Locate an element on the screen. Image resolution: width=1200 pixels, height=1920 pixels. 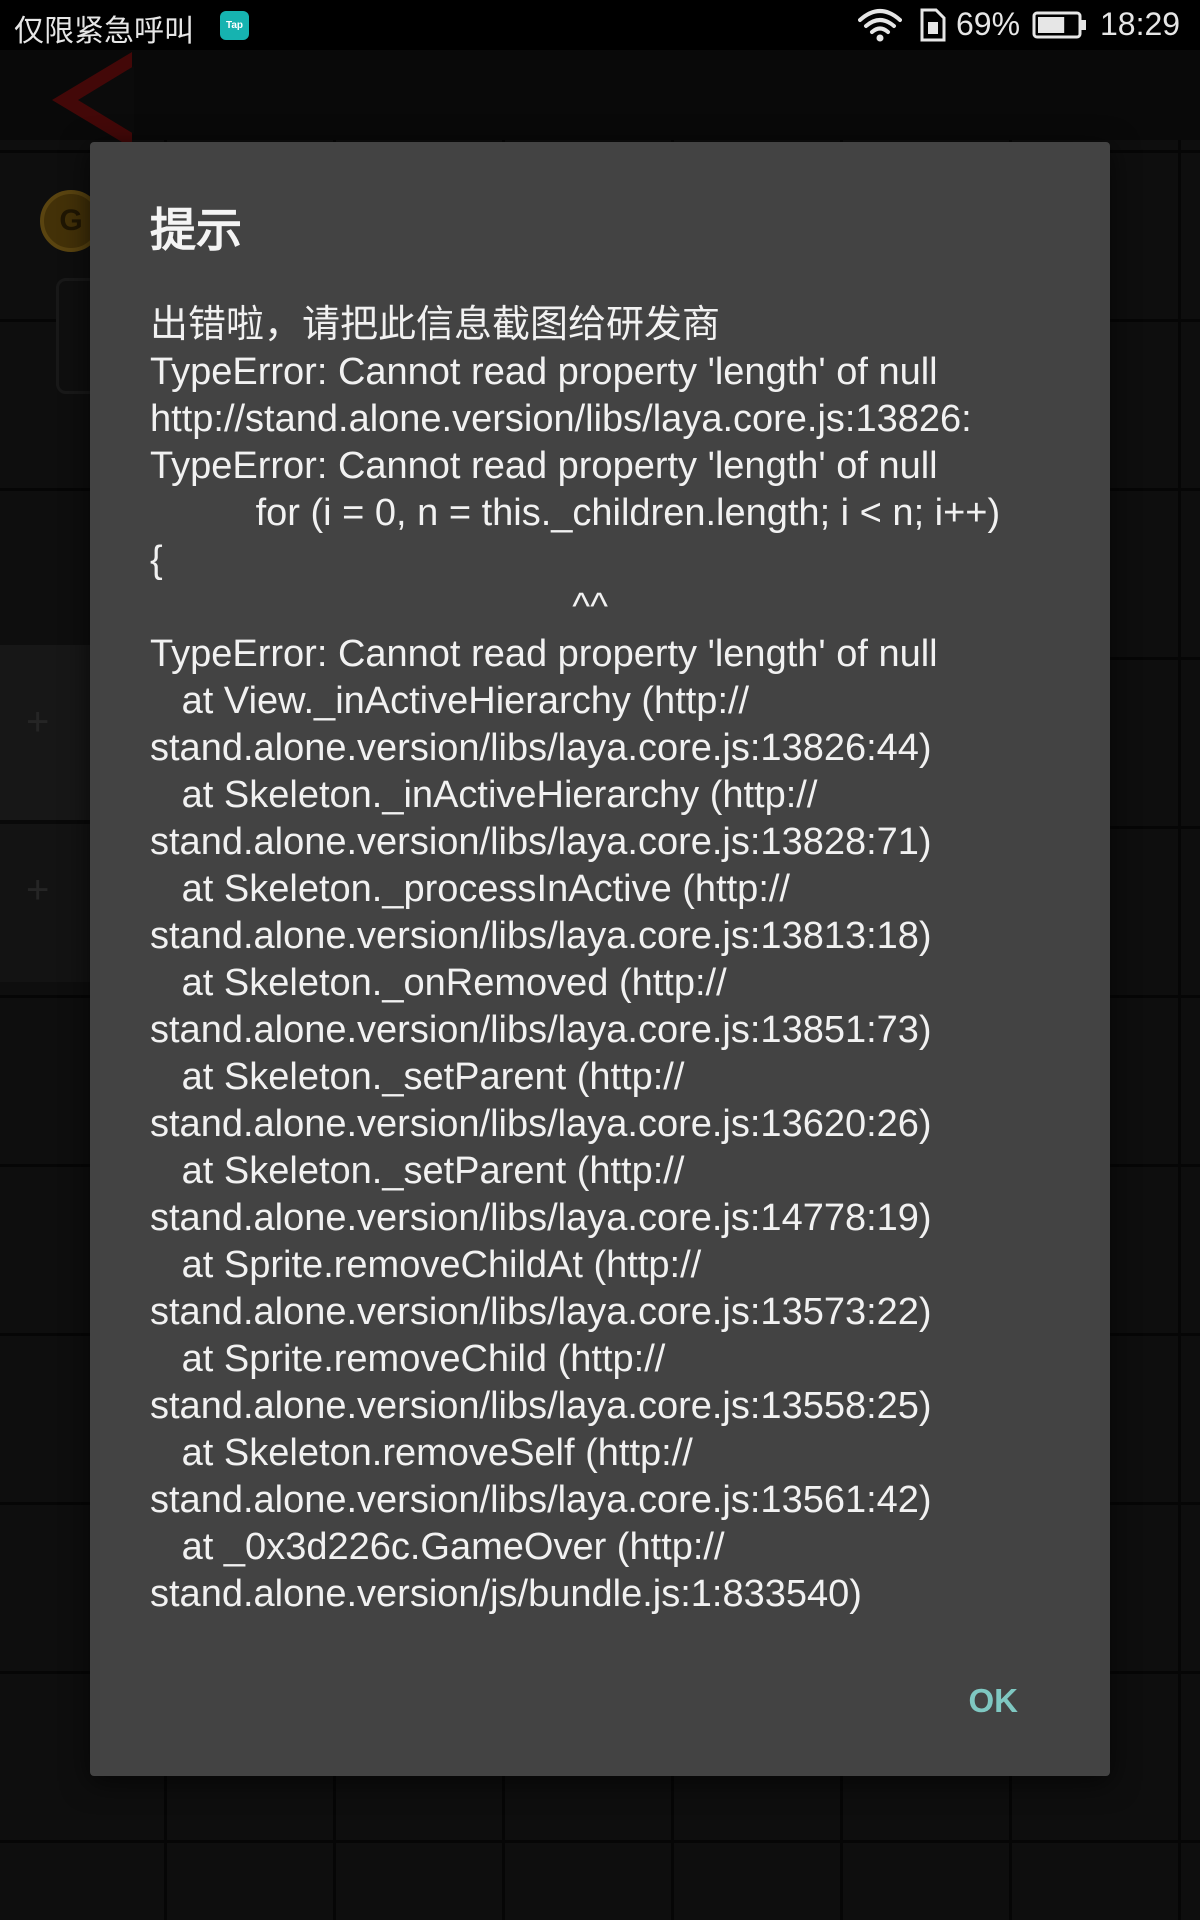
ok-button: OK is located at coordinates (994, 1701).